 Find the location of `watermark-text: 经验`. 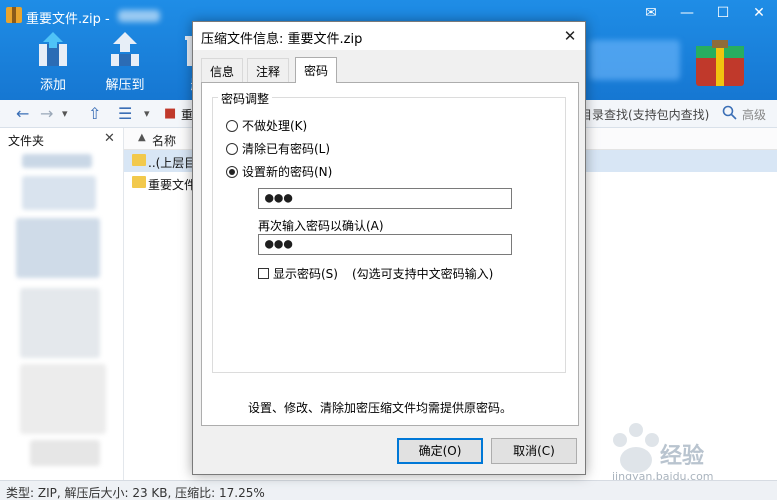

watermark-text: 经验 is located at coordinates (682, 456).